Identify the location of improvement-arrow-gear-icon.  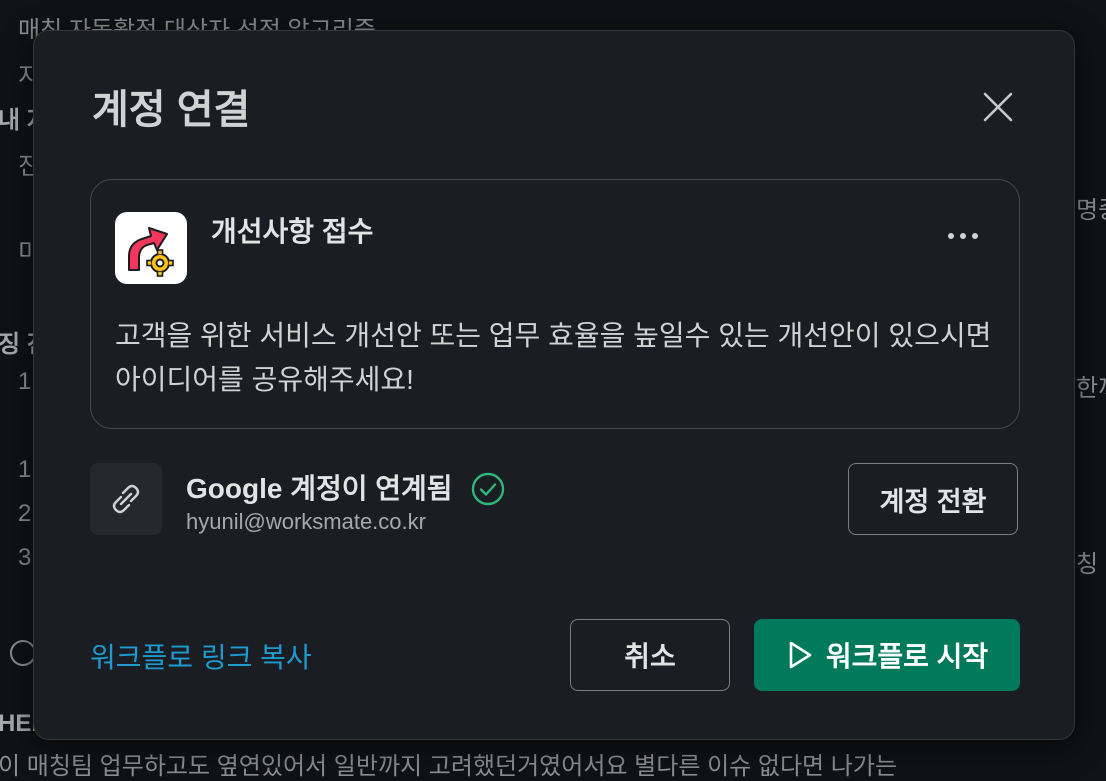
(151, 248).